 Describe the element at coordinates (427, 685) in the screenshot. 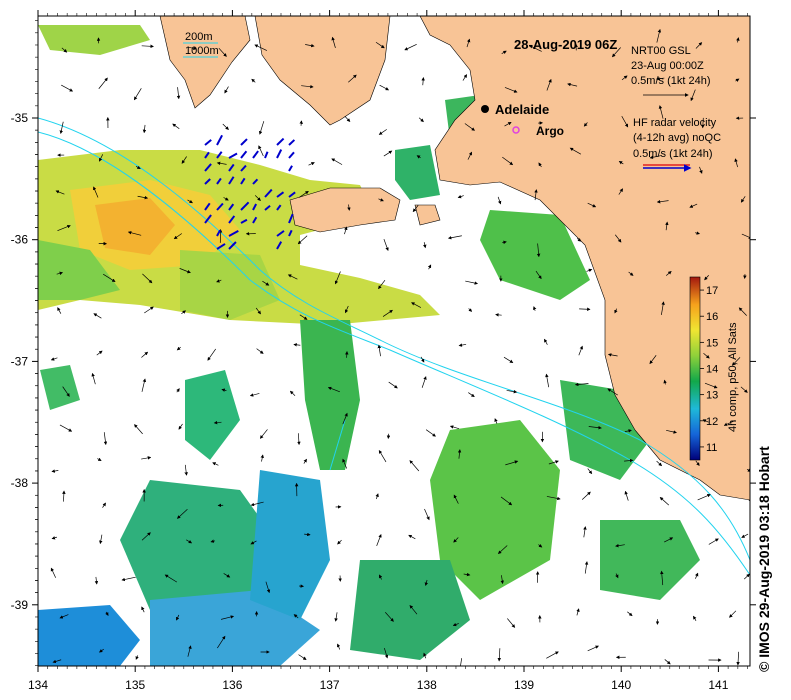

I see `x-tick-label: 138` at that location.